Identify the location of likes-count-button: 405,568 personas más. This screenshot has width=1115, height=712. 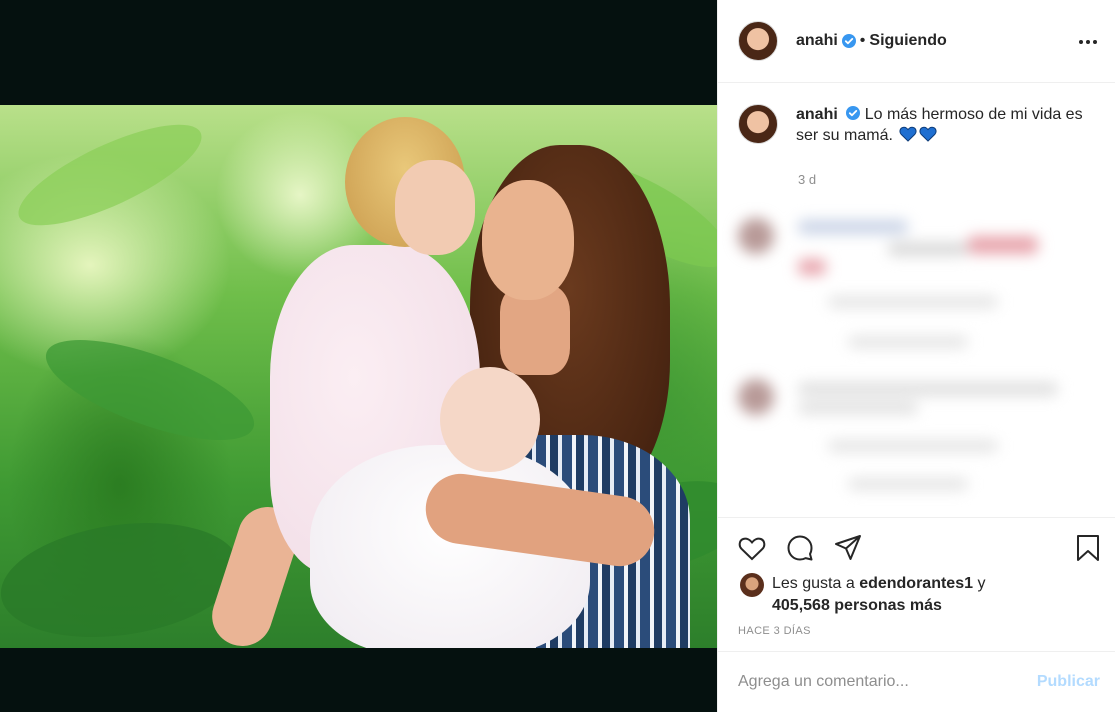
(857, 605).